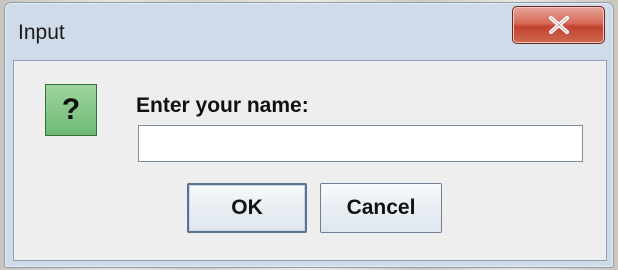 This screenshot has width=618, height=270. What do you see at coordinates (41, 32) in the screenshot?
I see `window-title: Input` at bounding box center [41, 32].